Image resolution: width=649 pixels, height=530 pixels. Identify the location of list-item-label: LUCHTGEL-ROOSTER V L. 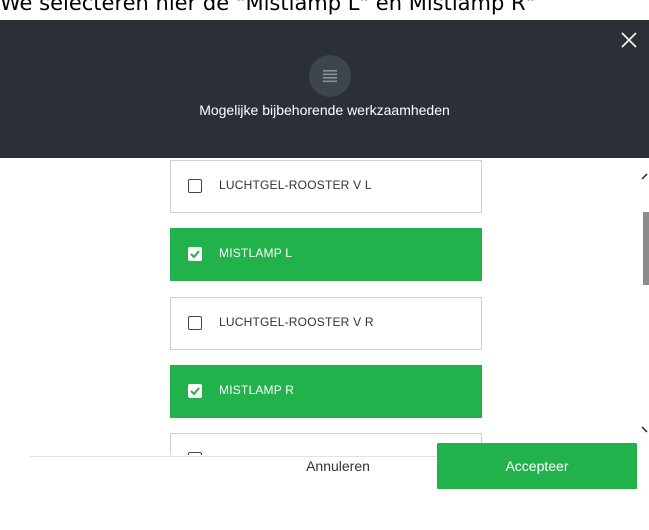
(295, 185).